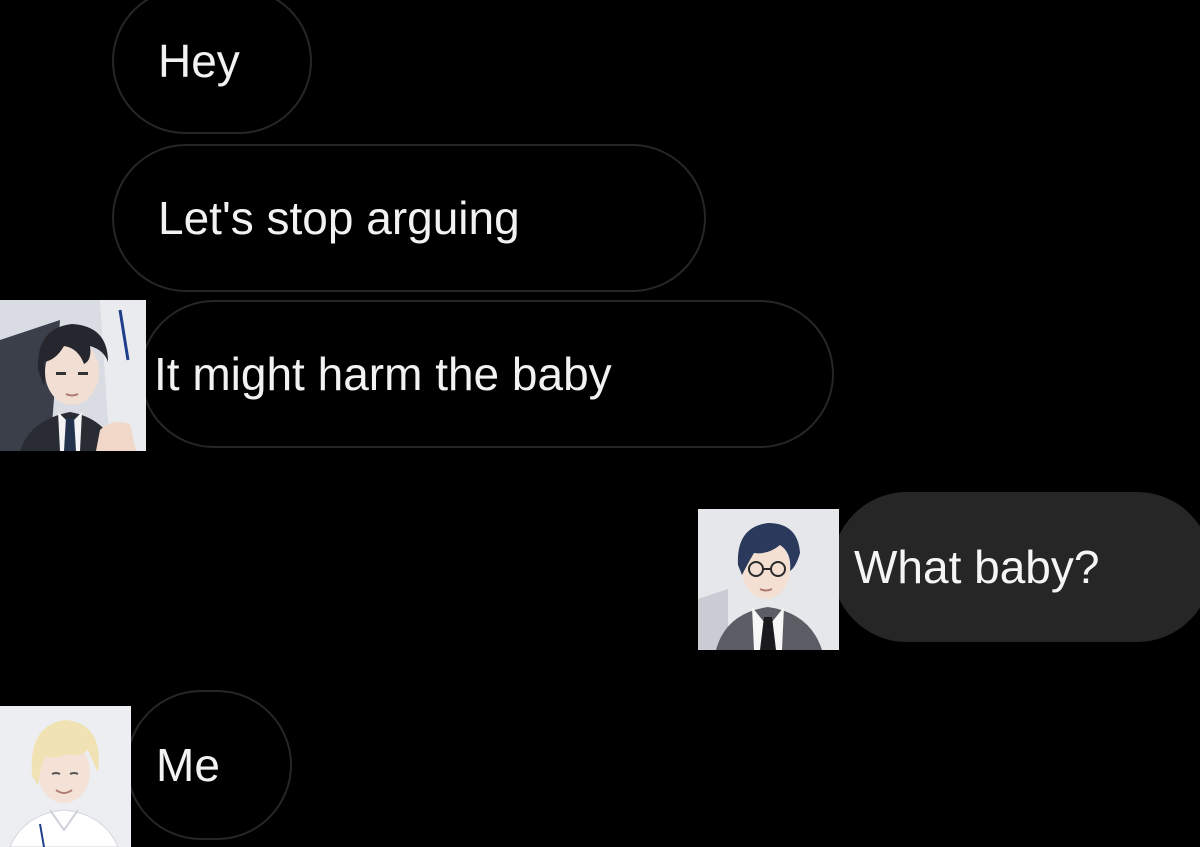 The image size is (1200, 847). I want to click on glasses-man-avatar, so click(768, 579).